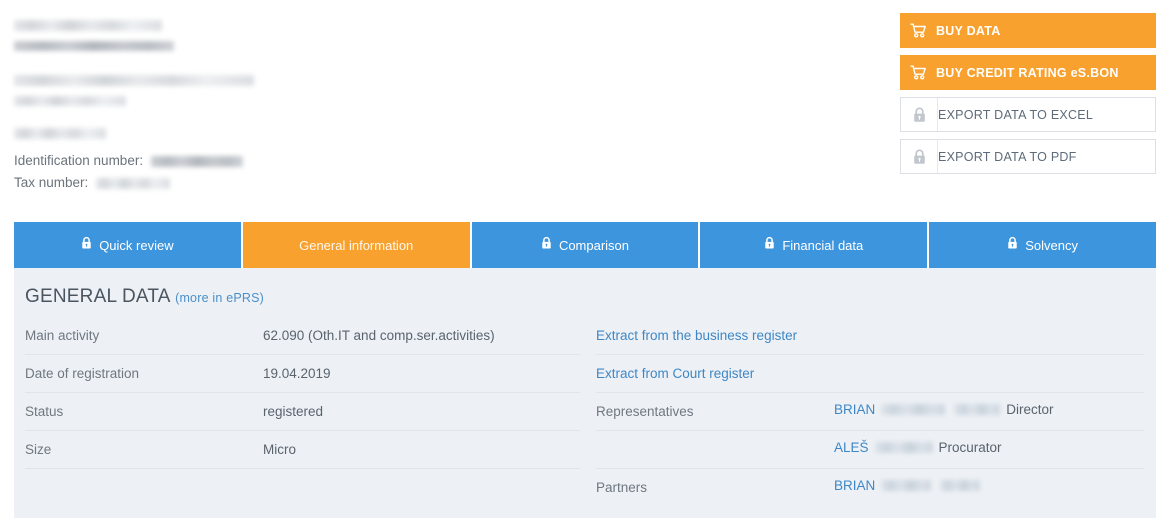 The image size is (1170, 518). I want to click on main-activity-value: 62.090 (Oth.IT and comp.ser.activities), so click(379, 335).